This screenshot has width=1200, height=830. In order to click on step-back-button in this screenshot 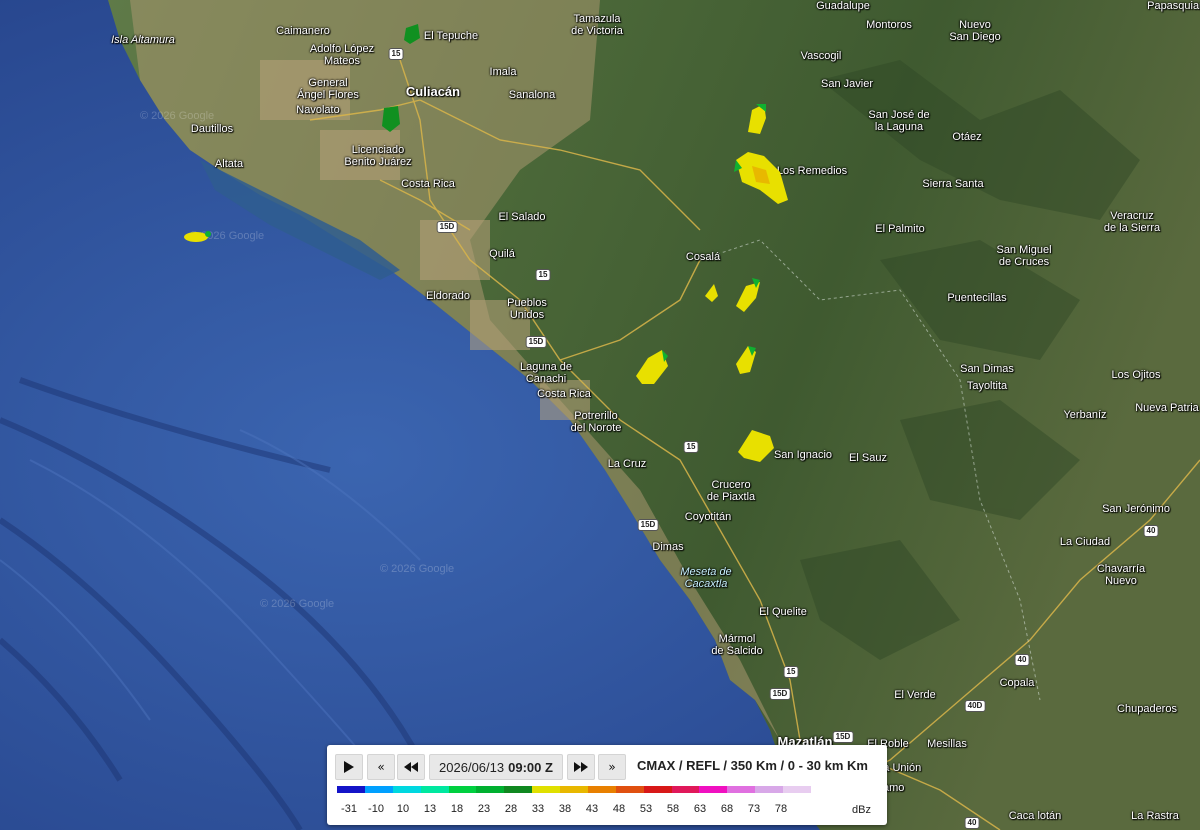, I will do `click(411, 767)`.